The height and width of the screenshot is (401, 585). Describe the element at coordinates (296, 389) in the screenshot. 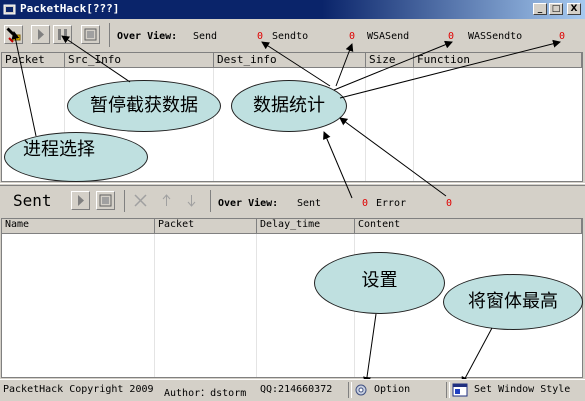

I see `qq-text: QQ:214660372` at that location.